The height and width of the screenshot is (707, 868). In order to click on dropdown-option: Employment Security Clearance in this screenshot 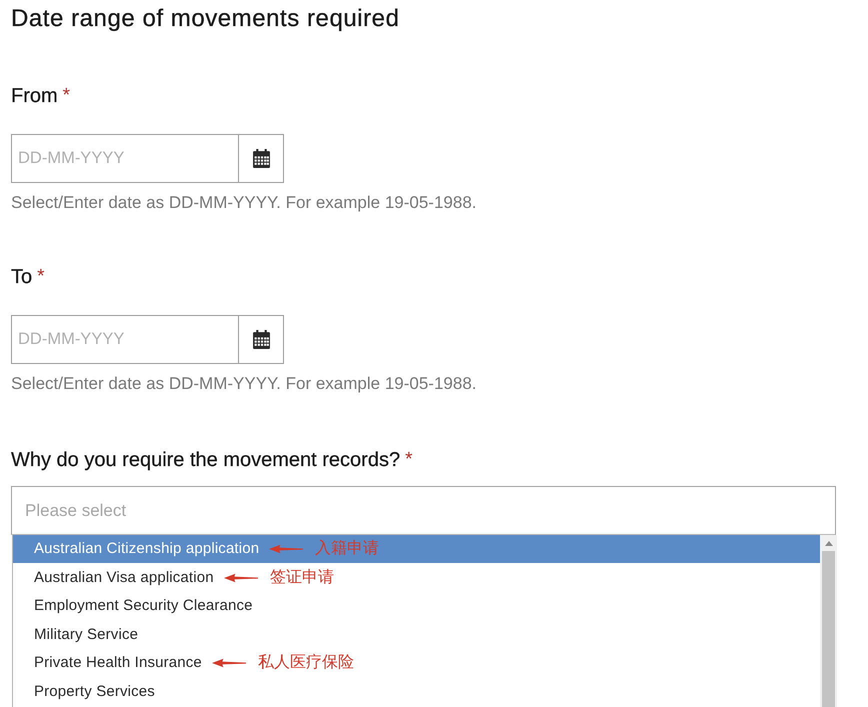, I will do `click(135, 606)`.